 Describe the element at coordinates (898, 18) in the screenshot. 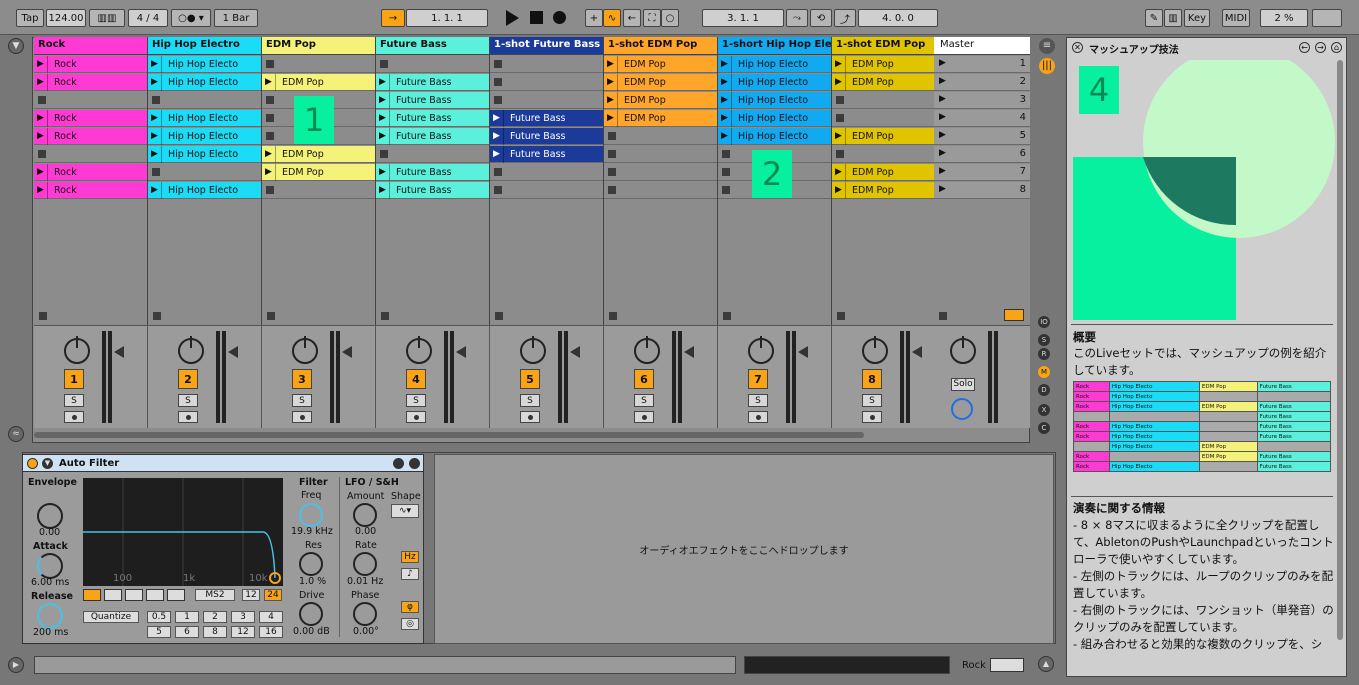

I see `loop-length-display: 4. 0. 0` at that location.